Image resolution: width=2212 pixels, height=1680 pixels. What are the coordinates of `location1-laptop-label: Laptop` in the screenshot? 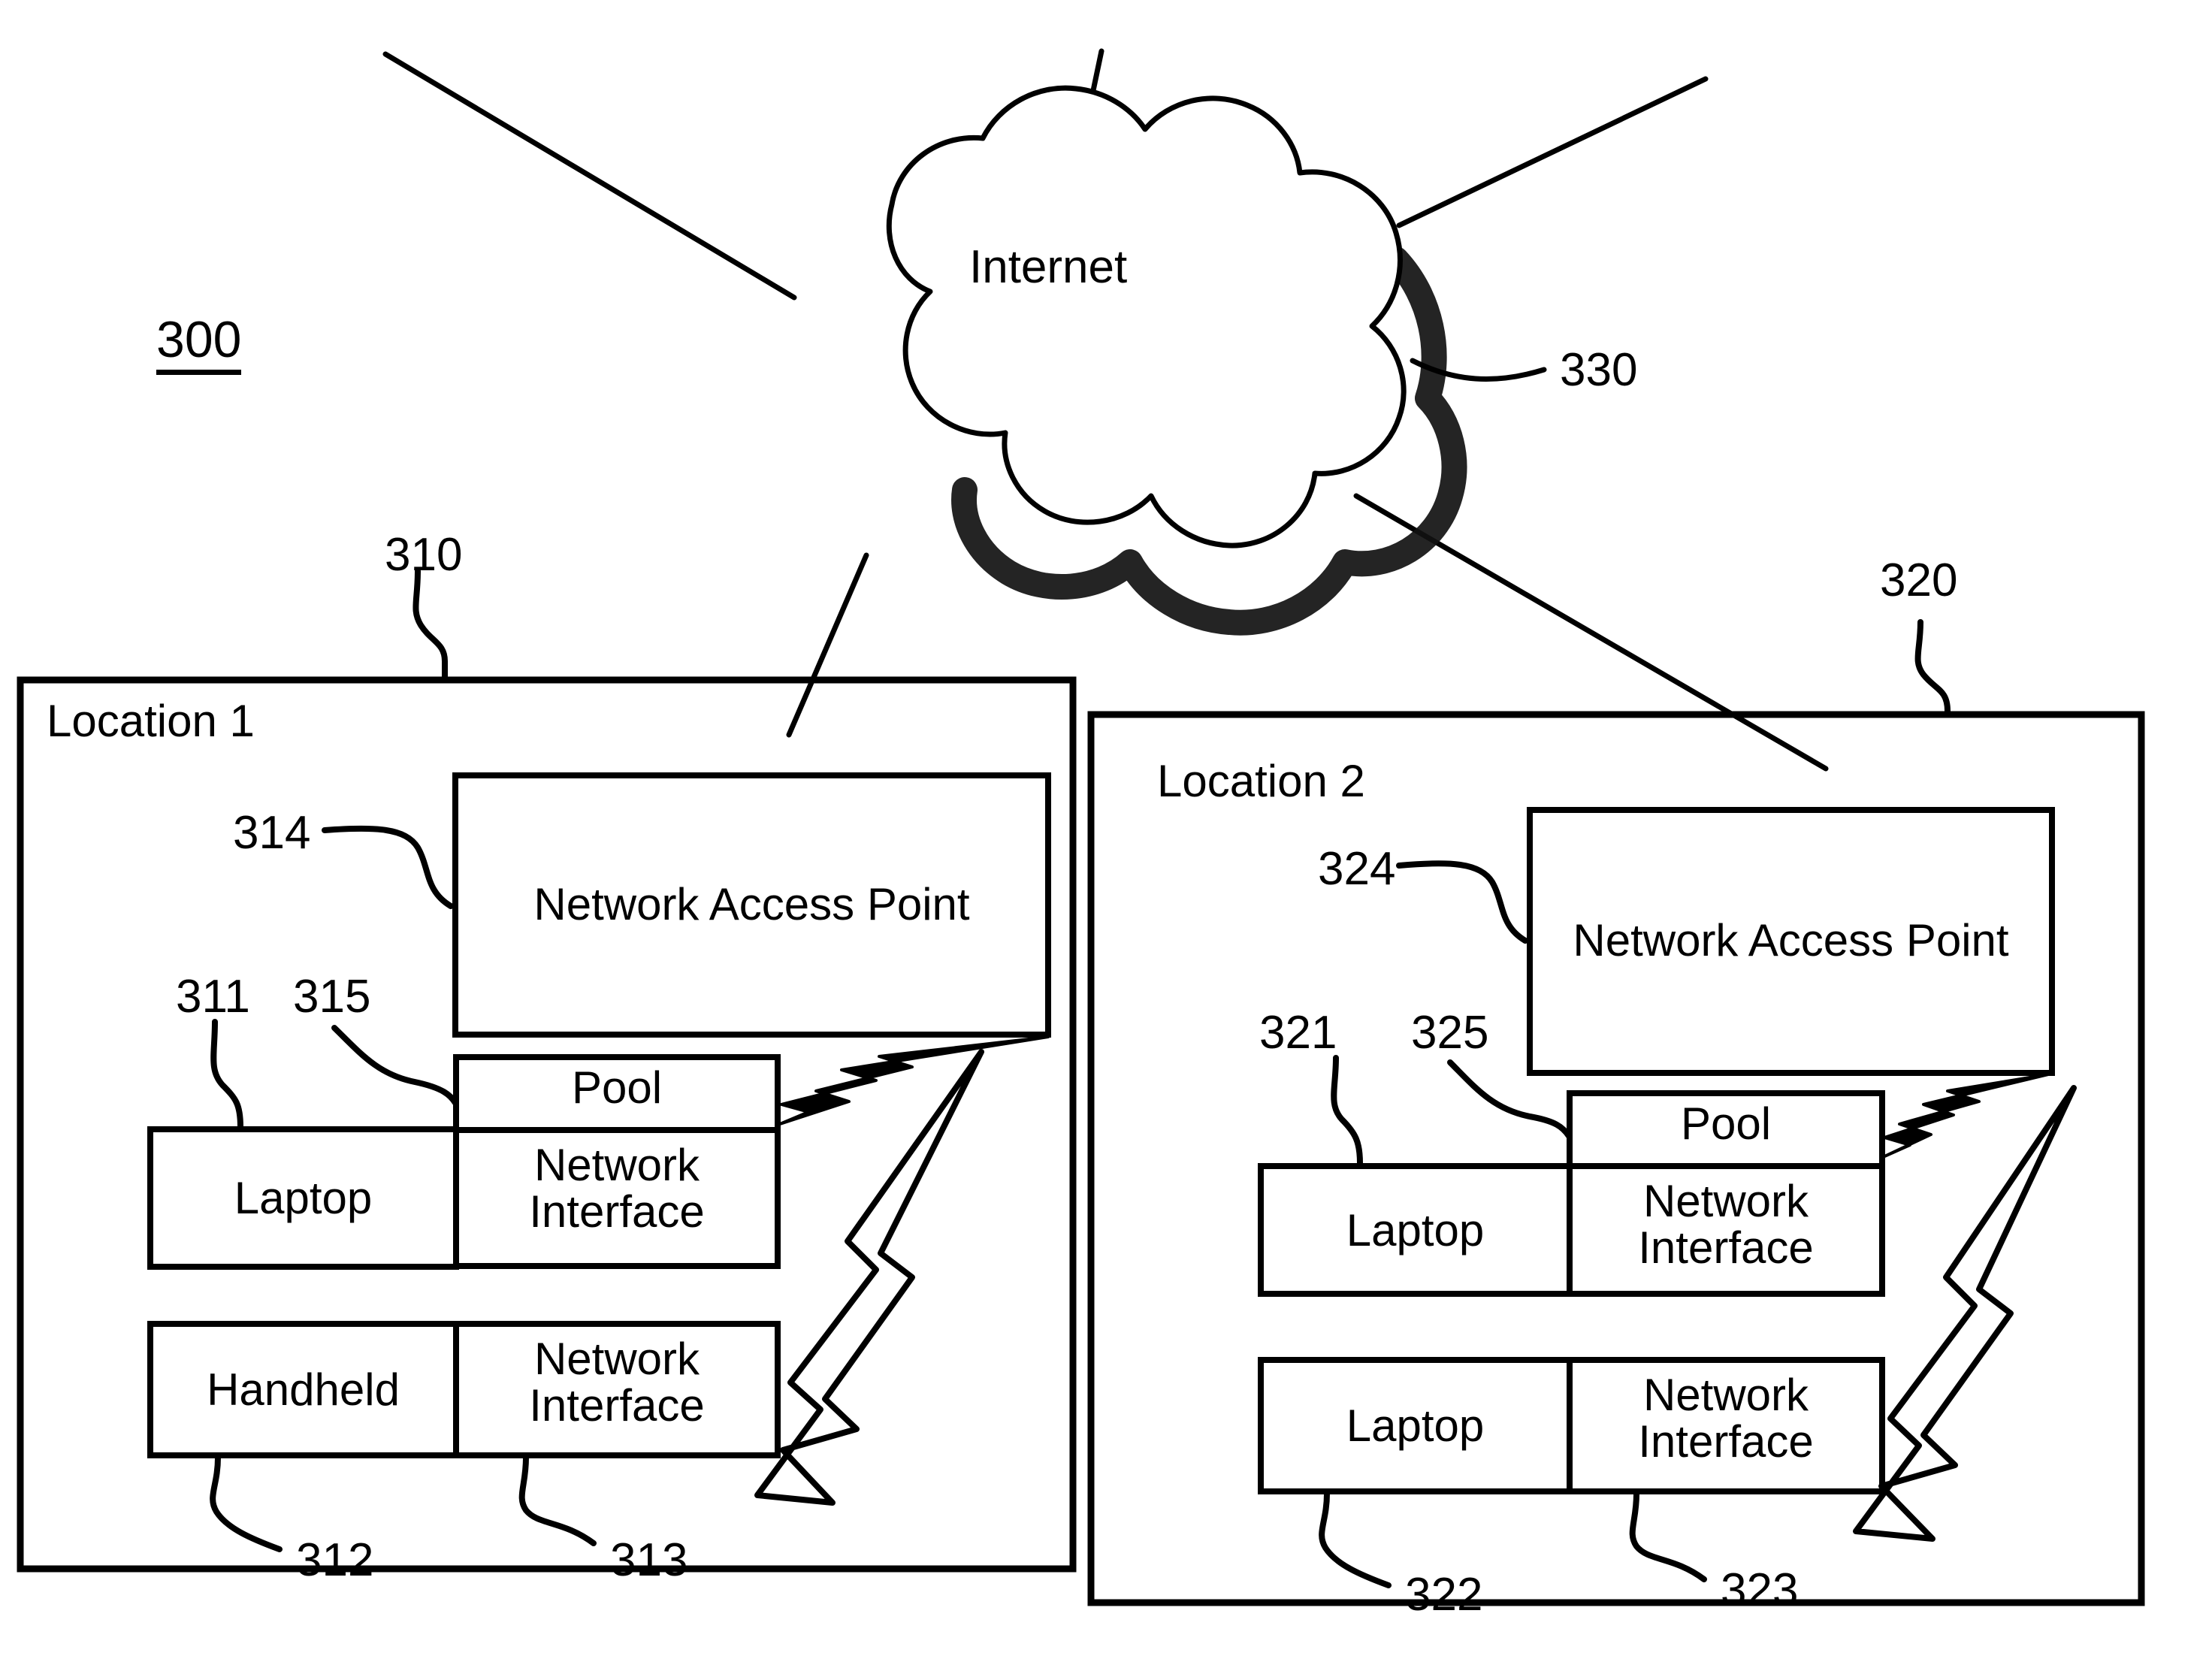 It's located at (303, 1198).